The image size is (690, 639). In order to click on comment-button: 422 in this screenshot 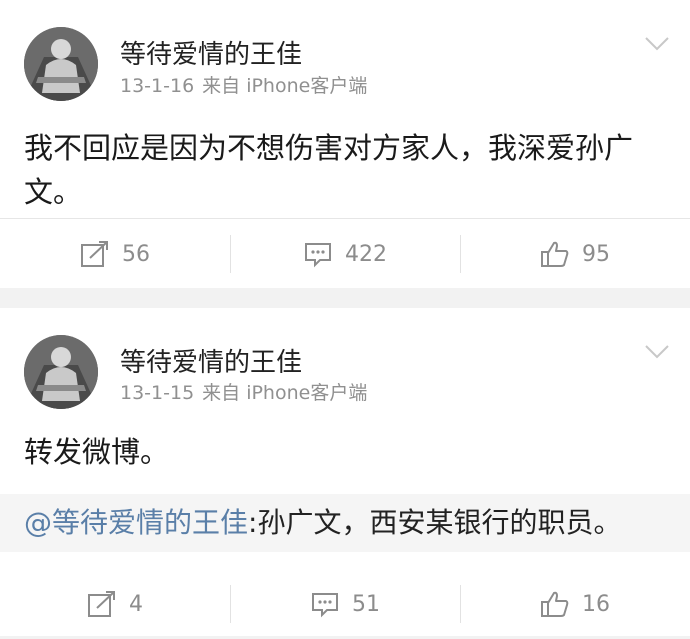, I will do `click(345, 254)`.